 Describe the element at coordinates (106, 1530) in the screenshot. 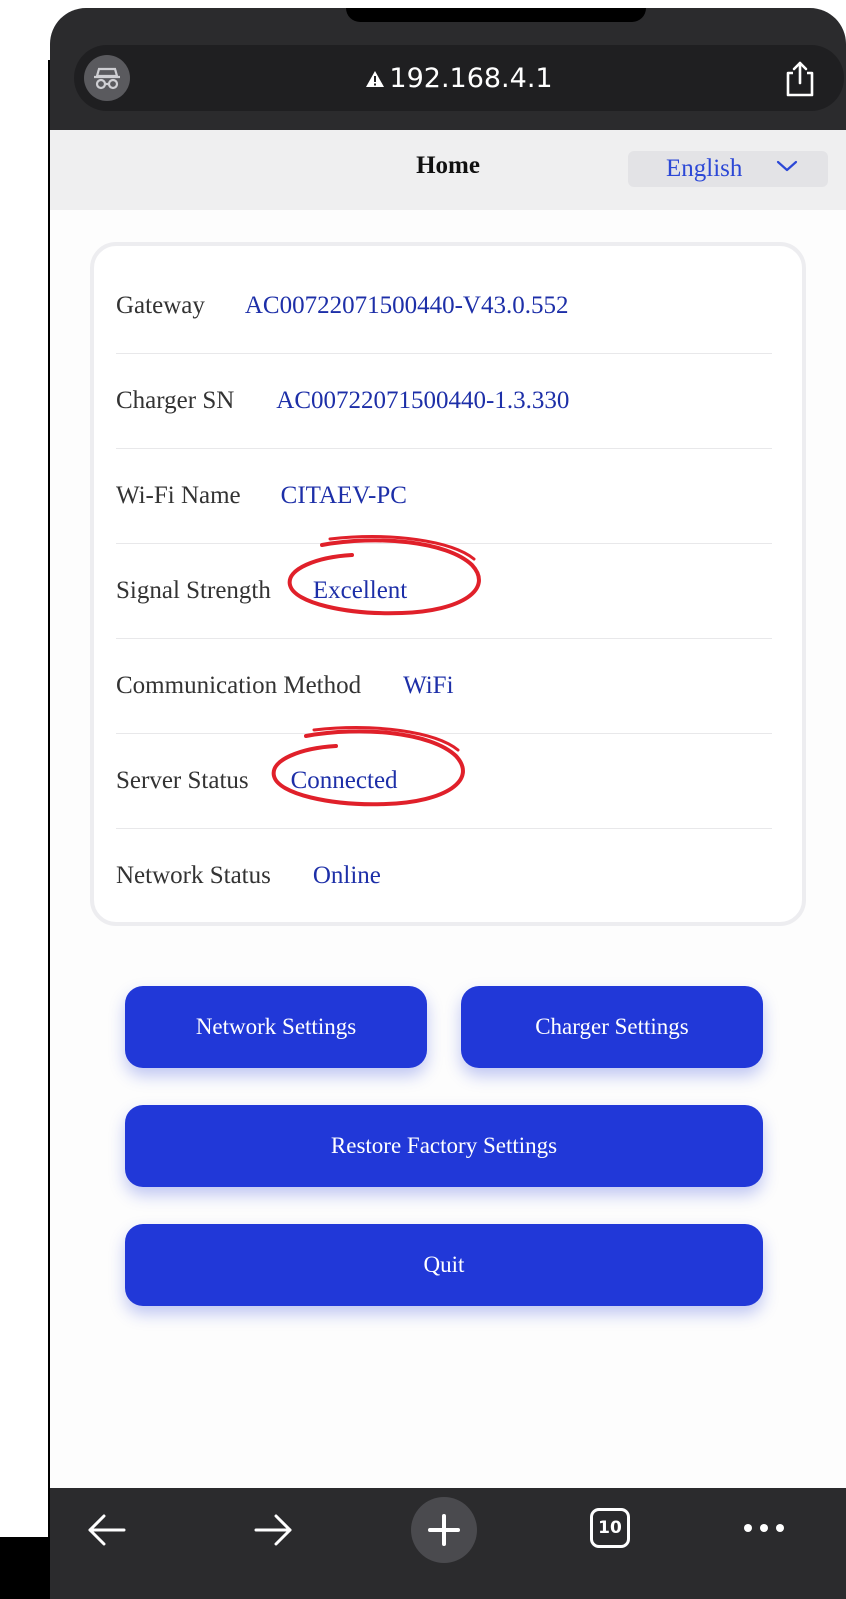

I see `back-arrow-icon` at that location.